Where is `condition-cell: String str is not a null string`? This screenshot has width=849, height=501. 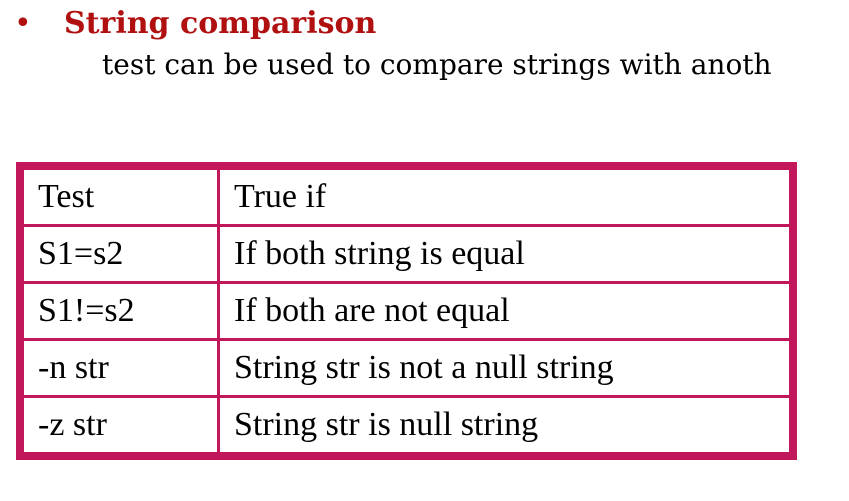
condition-cell: String str is not a null string is located at coordinates (504, 368).